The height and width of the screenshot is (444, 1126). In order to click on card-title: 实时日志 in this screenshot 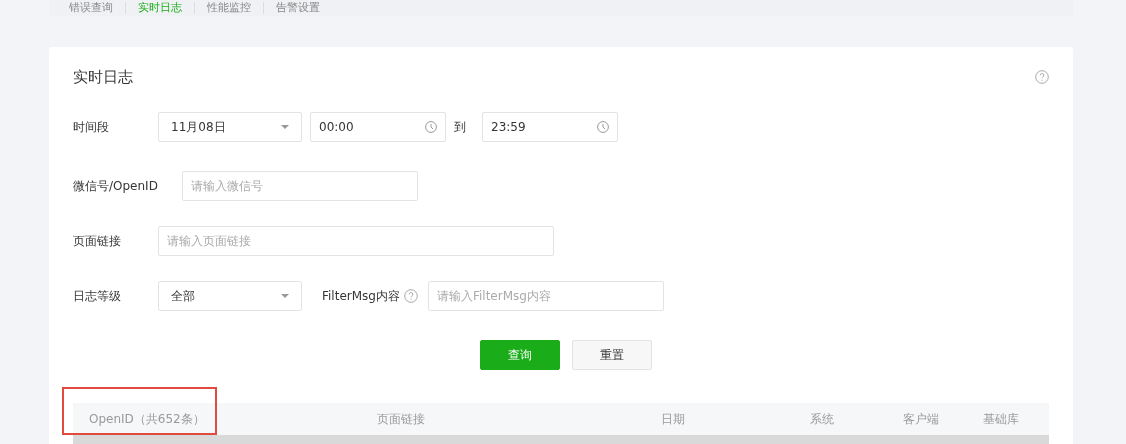, I will do `click(103, 77)`.